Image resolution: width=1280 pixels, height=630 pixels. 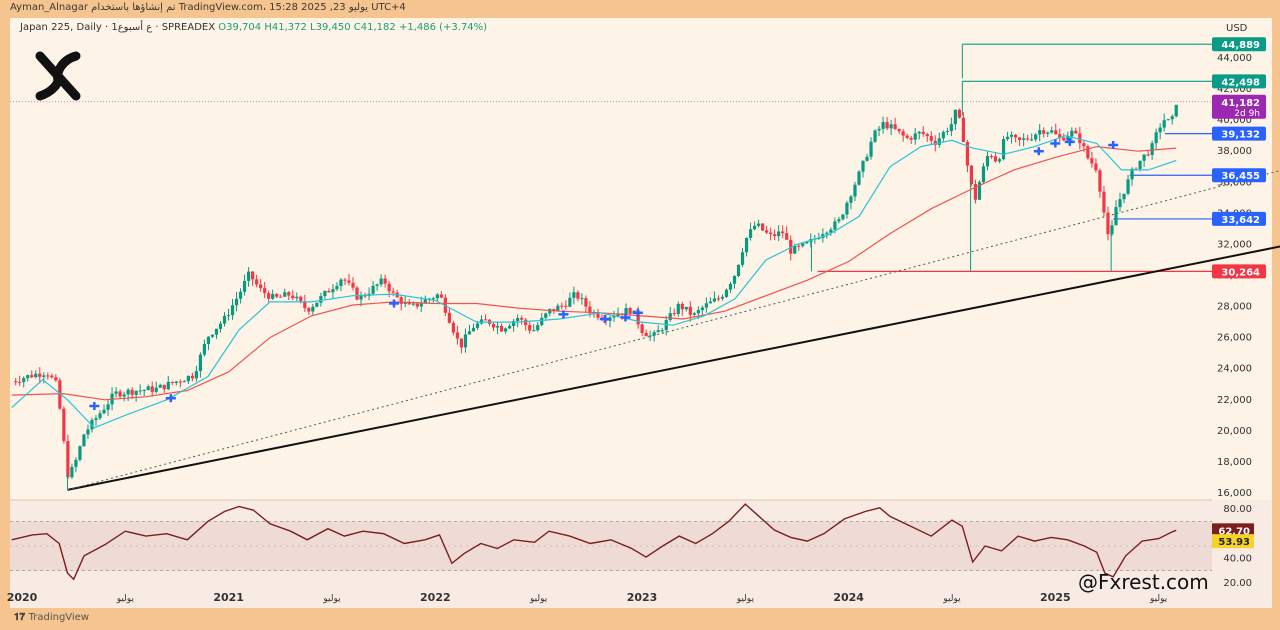 I want to click on rsi-axis-label: 80.00, so click(x=1237, y=509).